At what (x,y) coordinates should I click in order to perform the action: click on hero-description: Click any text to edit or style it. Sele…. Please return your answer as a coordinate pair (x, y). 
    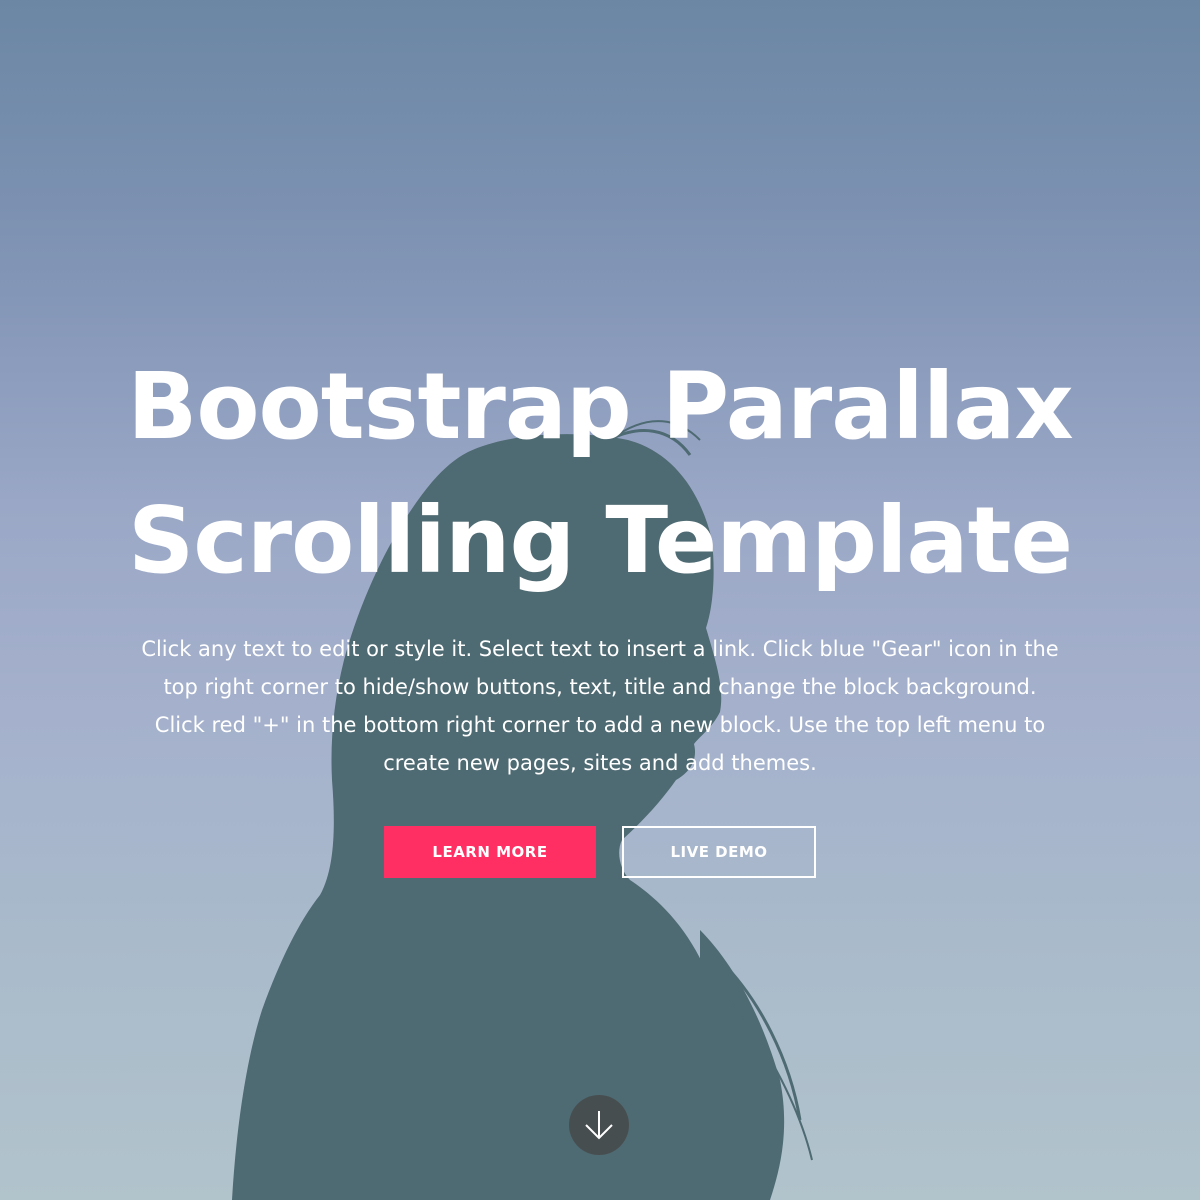
    Looking at the image, I should click on (600, 706).